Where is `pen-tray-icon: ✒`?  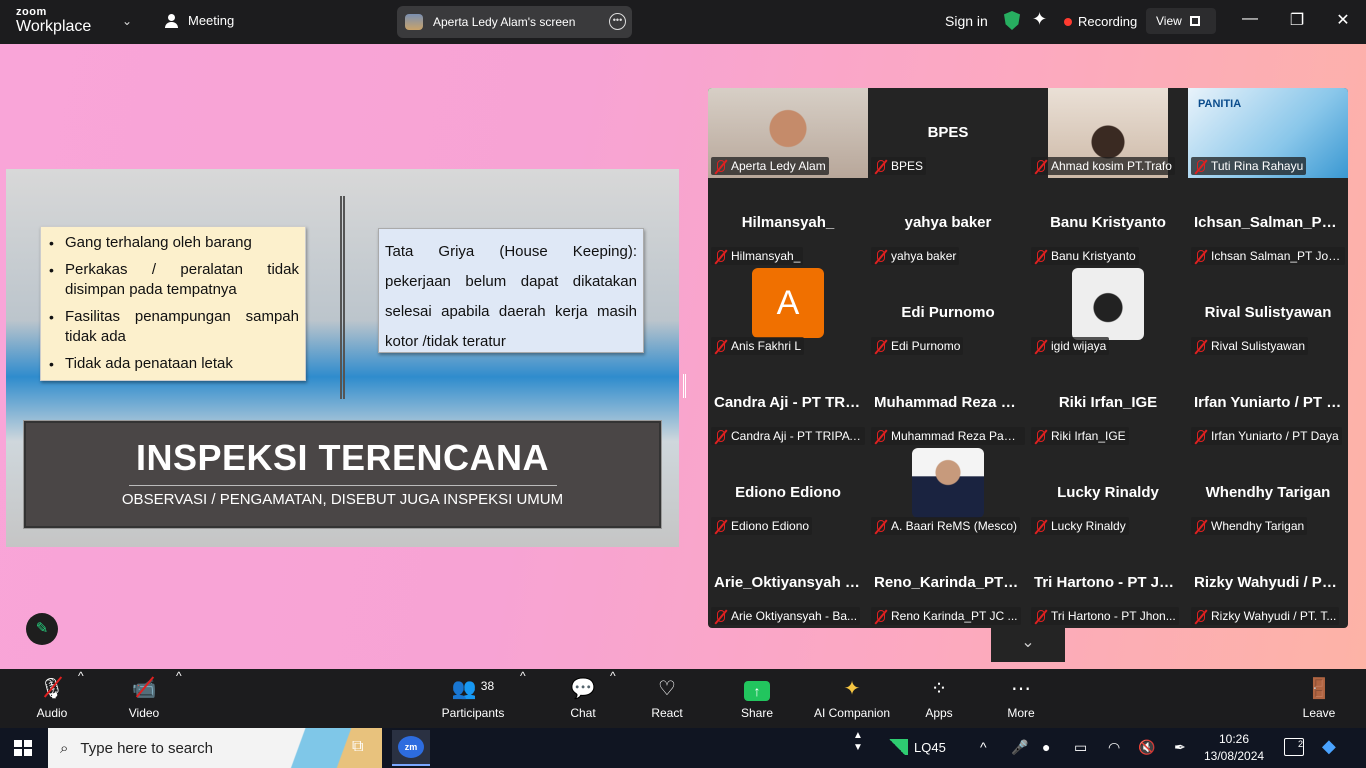
pen-tray-icon: ✒ is located at coordinates (1180, 747).